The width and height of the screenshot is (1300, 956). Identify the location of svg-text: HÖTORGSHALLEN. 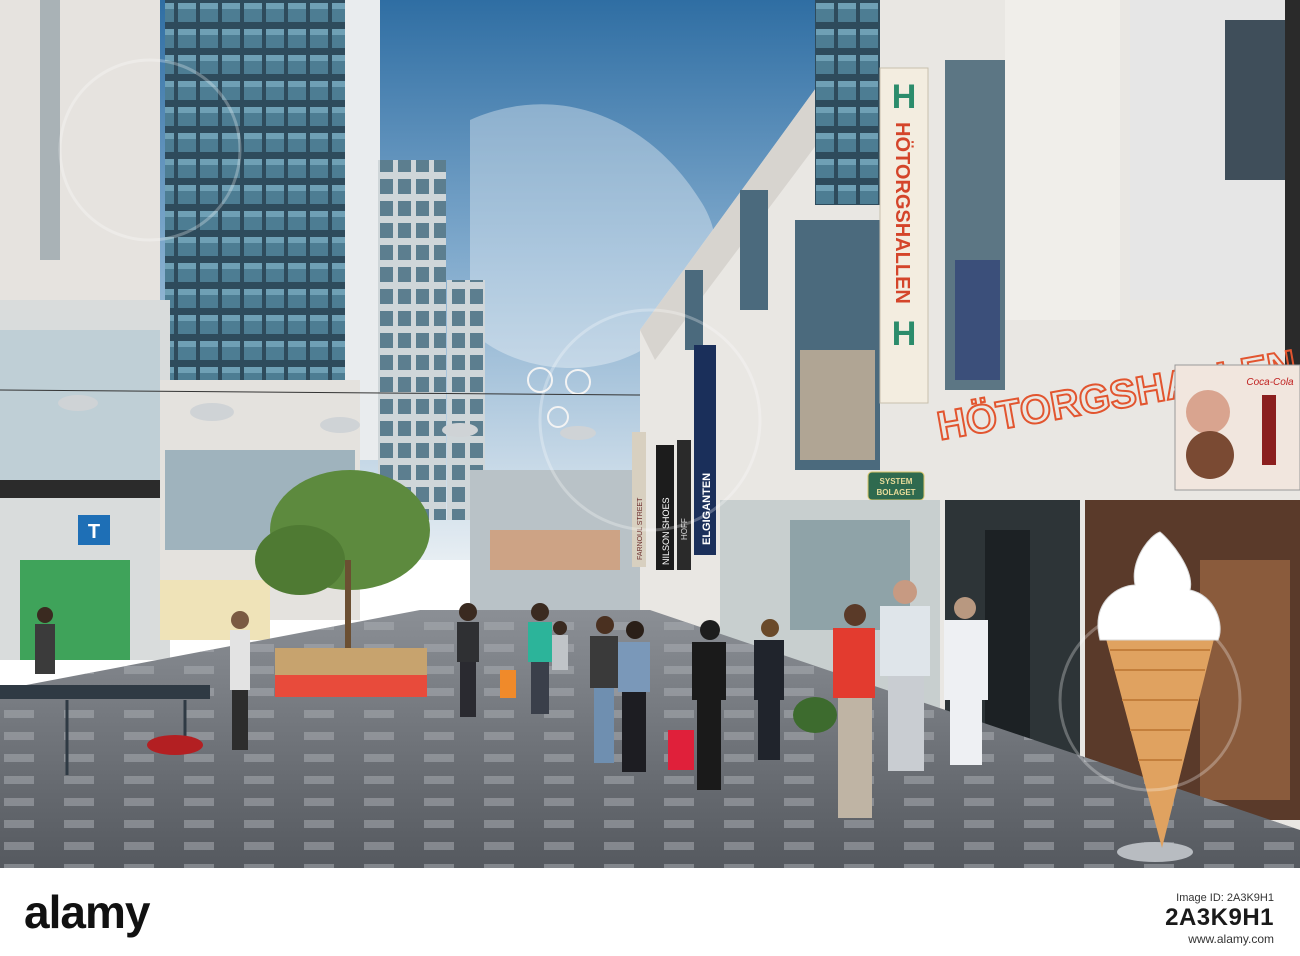
(902, 213).